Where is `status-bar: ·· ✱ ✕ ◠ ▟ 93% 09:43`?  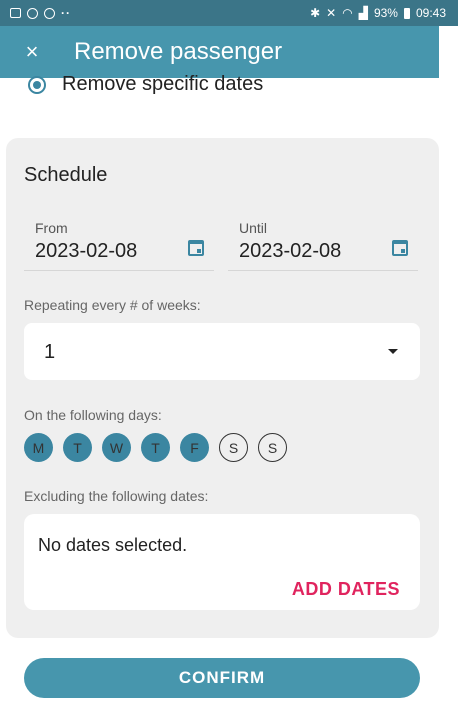
status-bar: ·· ✱ ✕ ◠ ▟ 93% 09:43 is located at coordinates (229, 13).